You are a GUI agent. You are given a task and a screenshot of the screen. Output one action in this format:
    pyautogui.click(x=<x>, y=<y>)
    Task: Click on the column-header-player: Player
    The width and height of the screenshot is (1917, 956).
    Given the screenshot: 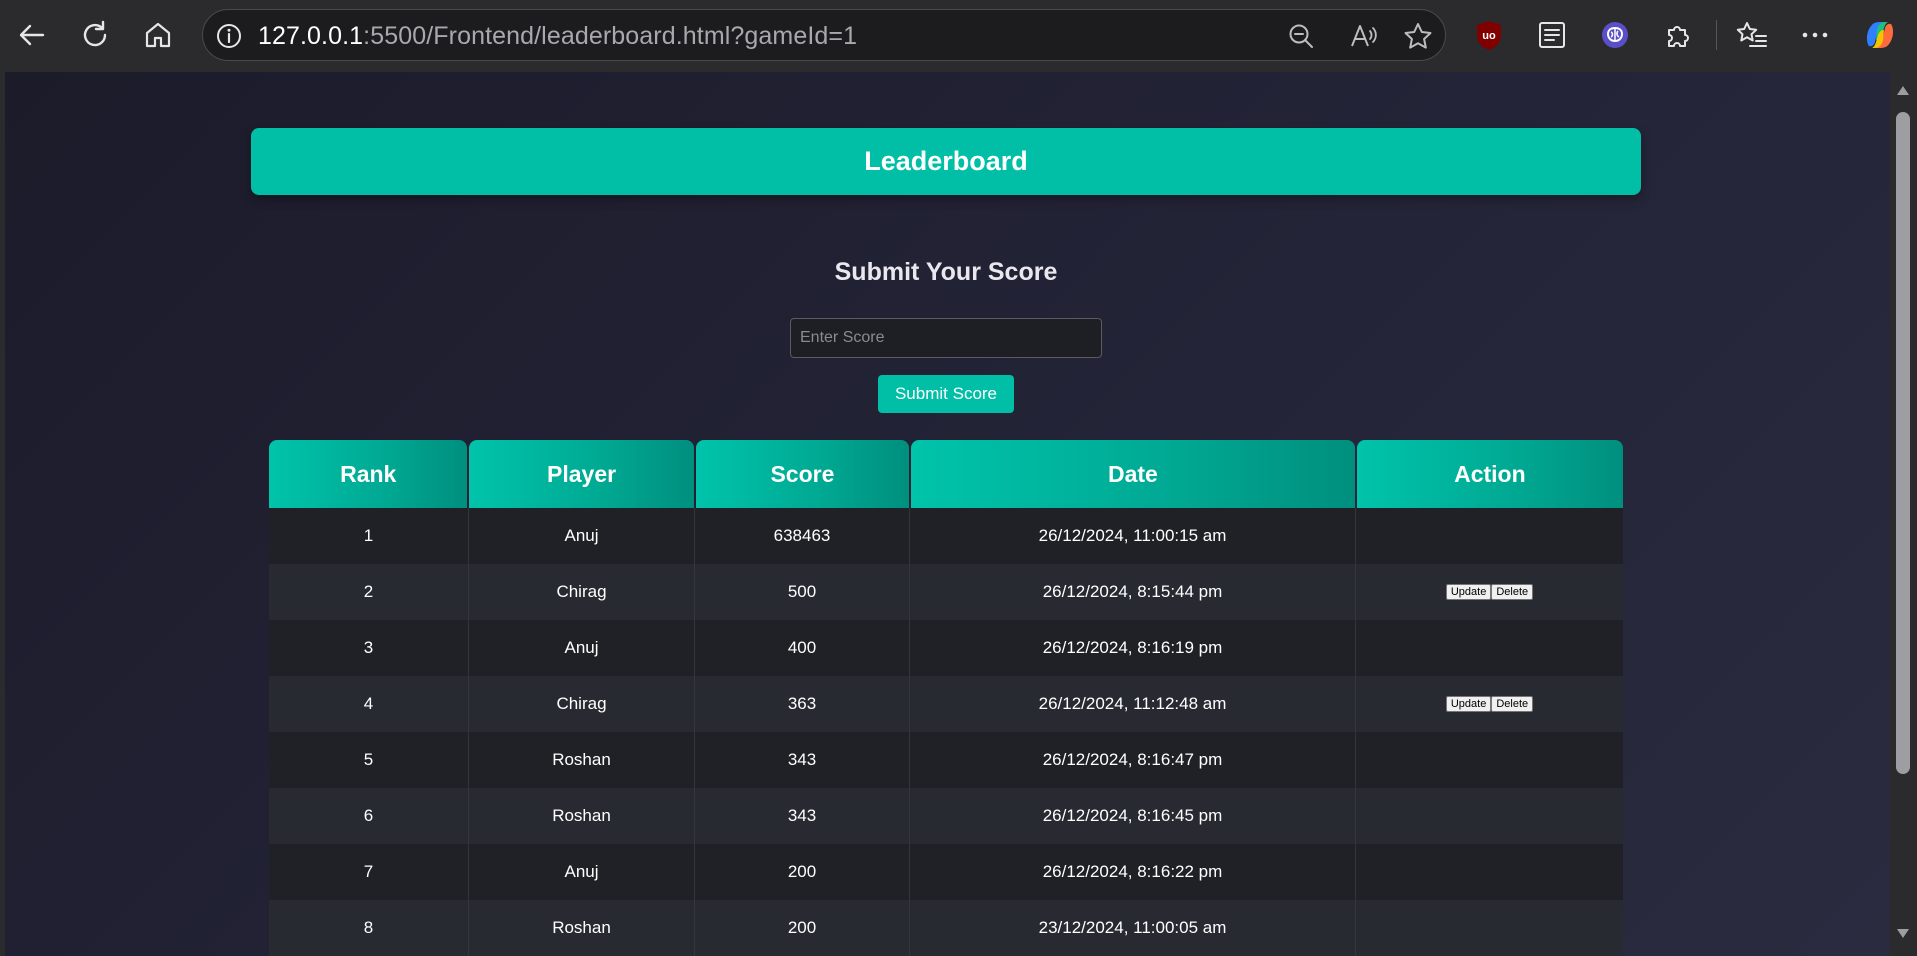 What is the action you would take?
    pyautogui.click(x=581, y=474)
    